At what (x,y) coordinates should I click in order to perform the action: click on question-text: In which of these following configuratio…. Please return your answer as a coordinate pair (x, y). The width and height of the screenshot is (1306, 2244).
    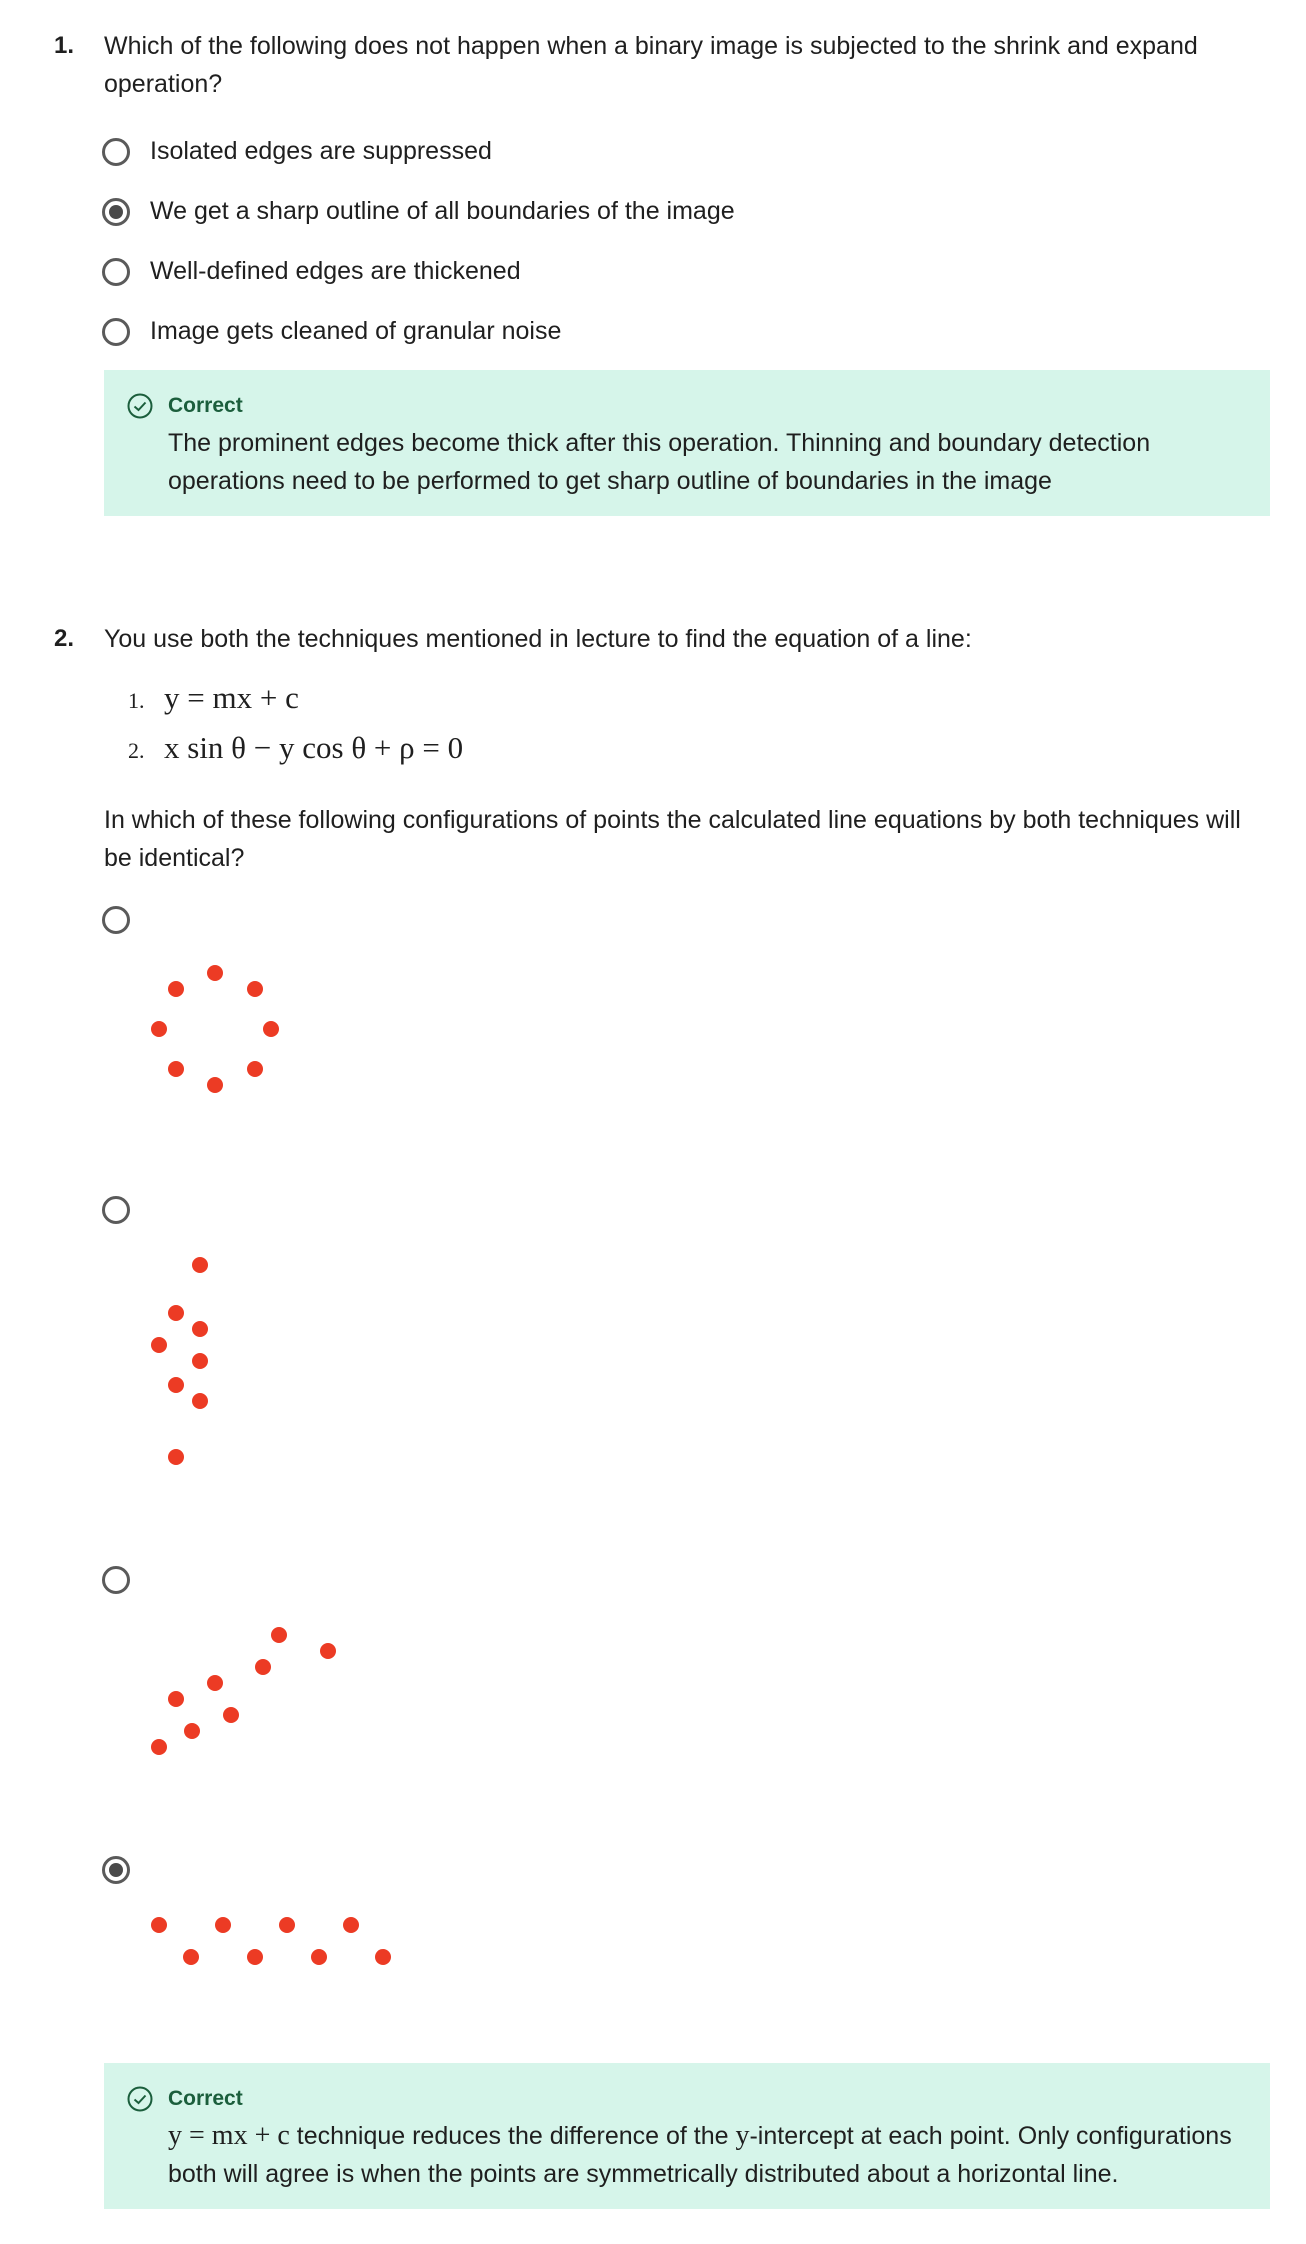
    Looking at the image, I should click on (672, 839).